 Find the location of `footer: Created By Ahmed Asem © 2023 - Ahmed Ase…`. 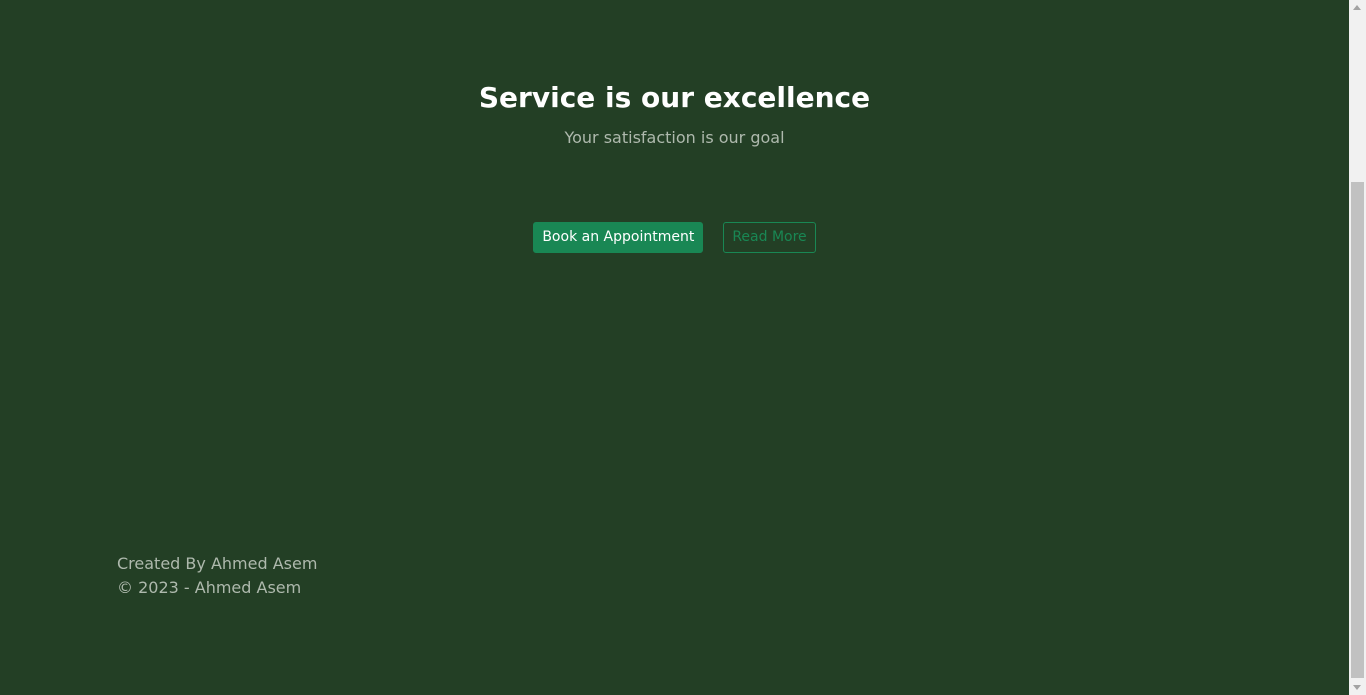

footer: Created By Ahmed Asem © 2023 - Ahmed Ase… is located at coordinates (217, 576).